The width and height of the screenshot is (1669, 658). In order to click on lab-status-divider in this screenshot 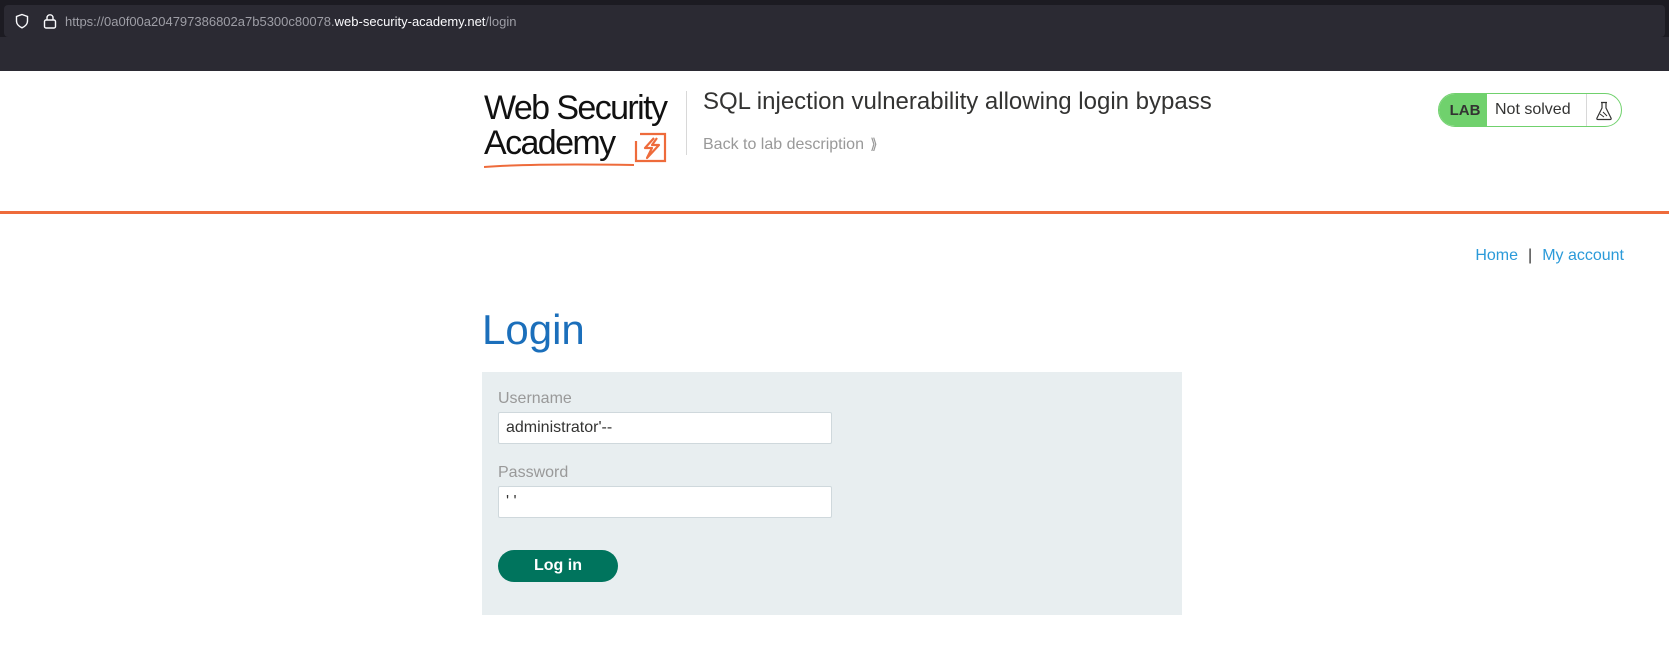, I will do `click(1586, 110)`.